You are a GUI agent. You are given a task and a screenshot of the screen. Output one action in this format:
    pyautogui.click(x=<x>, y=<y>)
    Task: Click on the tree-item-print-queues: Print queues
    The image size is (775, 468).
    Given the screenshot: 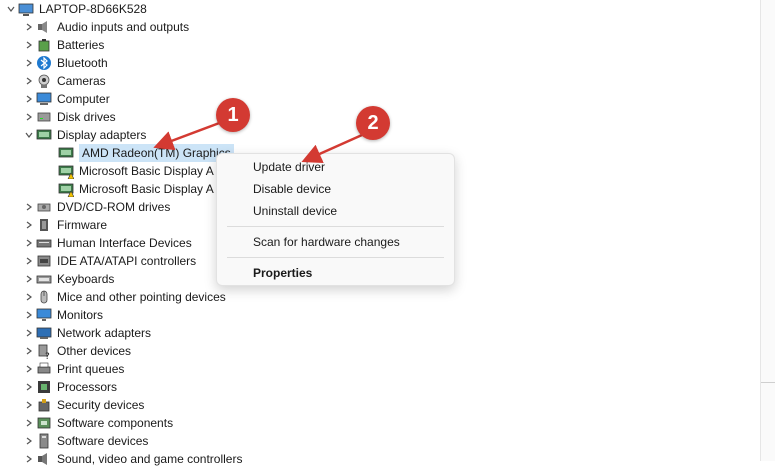 What is the action you would take?
    pyautogui.click(x=73, y=369)
    